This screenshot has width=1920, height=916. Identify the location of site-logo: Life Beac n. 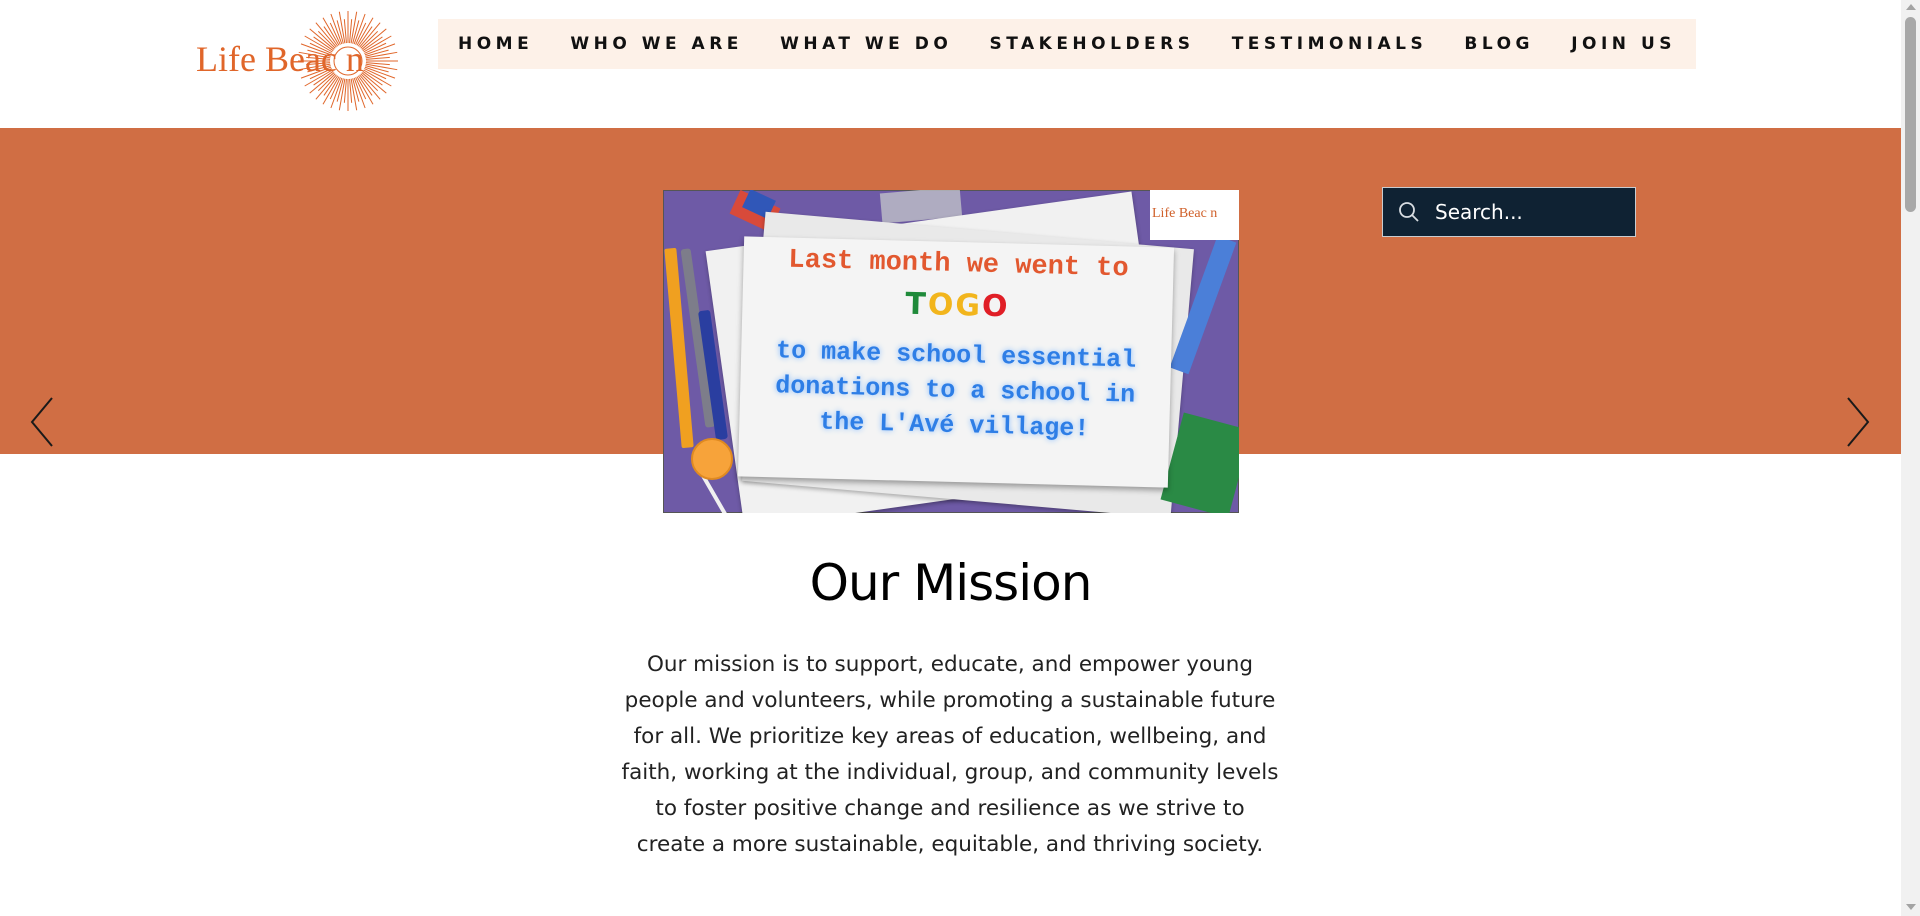
(300, 62).